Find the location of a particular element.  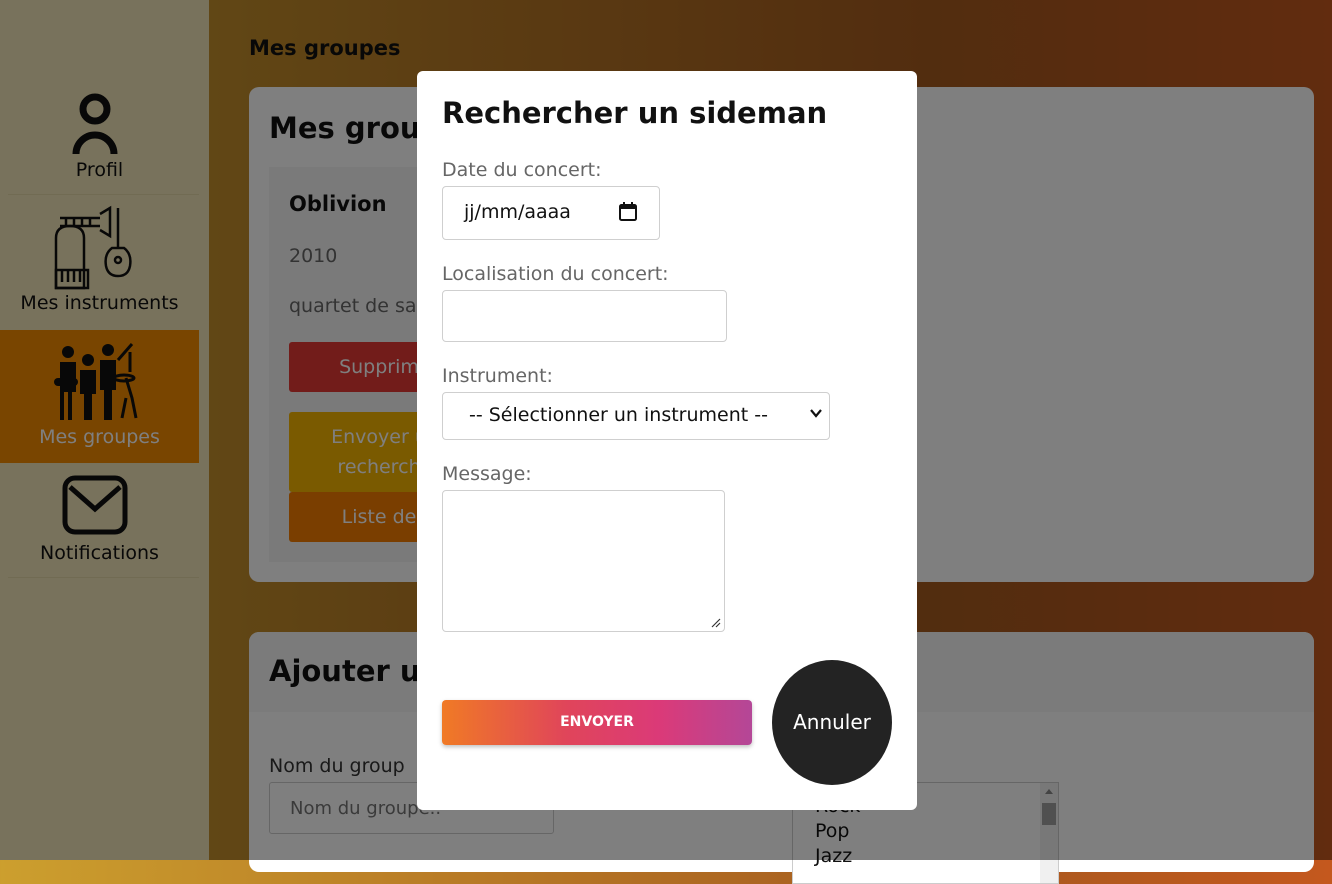

instrument-select: -- Sélectionner un instrument -- is located at coordinates (636, 416).